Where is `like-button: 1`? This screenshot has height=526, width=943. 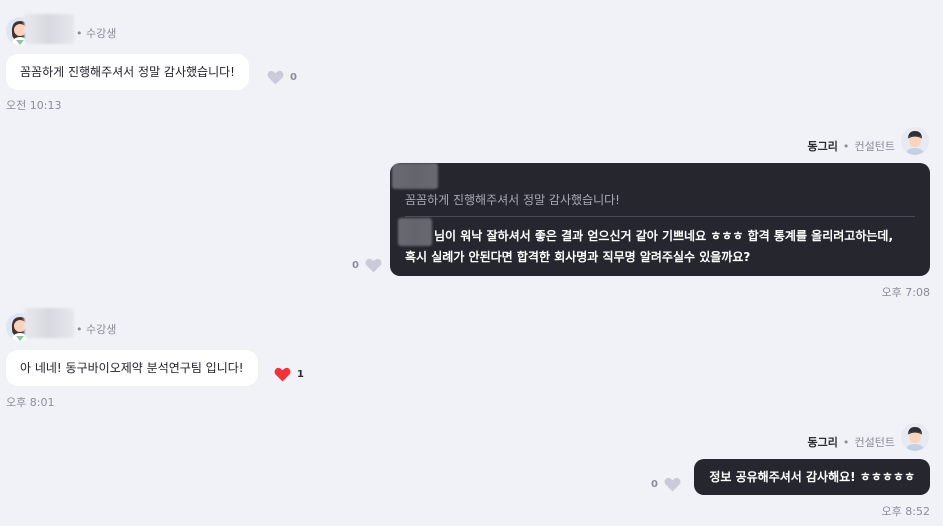
like-button: 1 is located at coordinates (289, 374).